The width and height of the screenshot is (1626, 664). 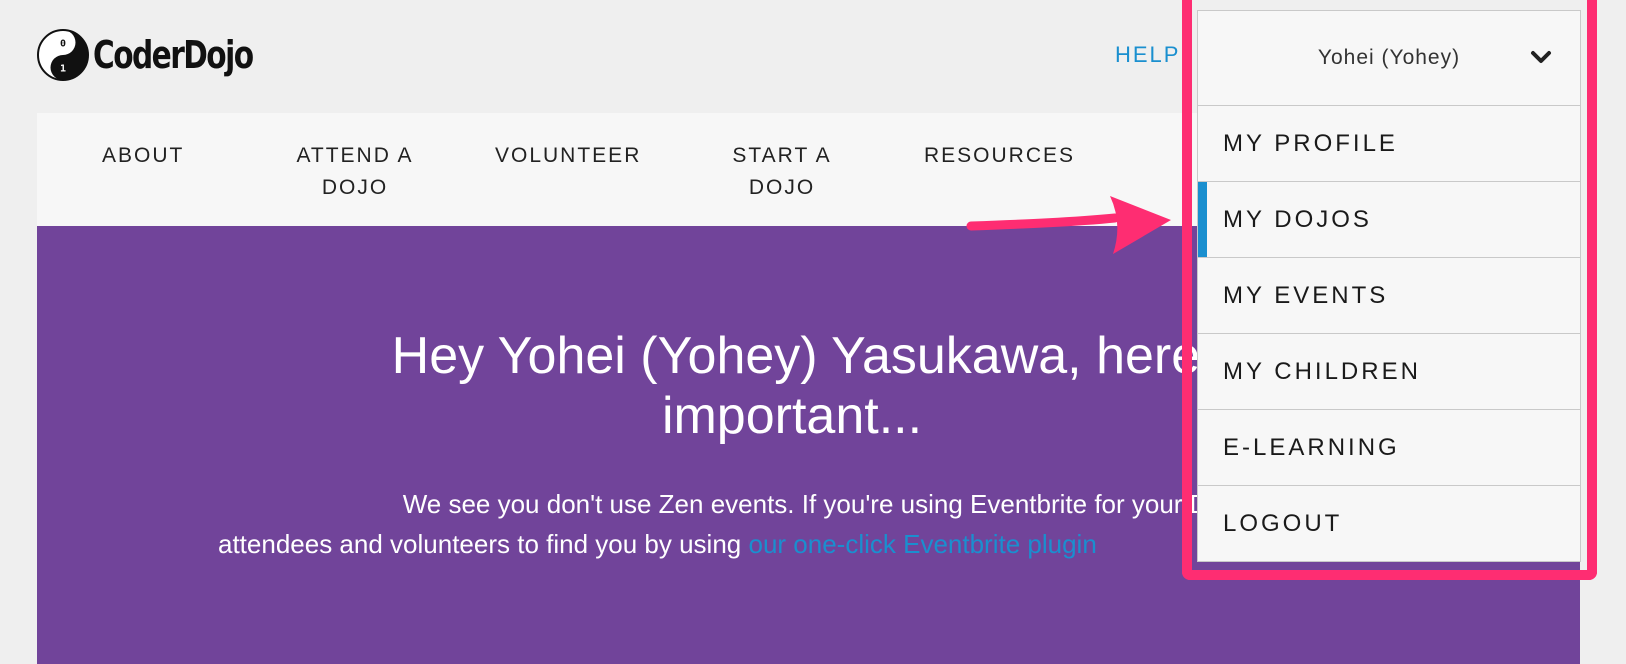 I want to click on menu-item-label: LOGOUT, so click(x=1283, y=523).